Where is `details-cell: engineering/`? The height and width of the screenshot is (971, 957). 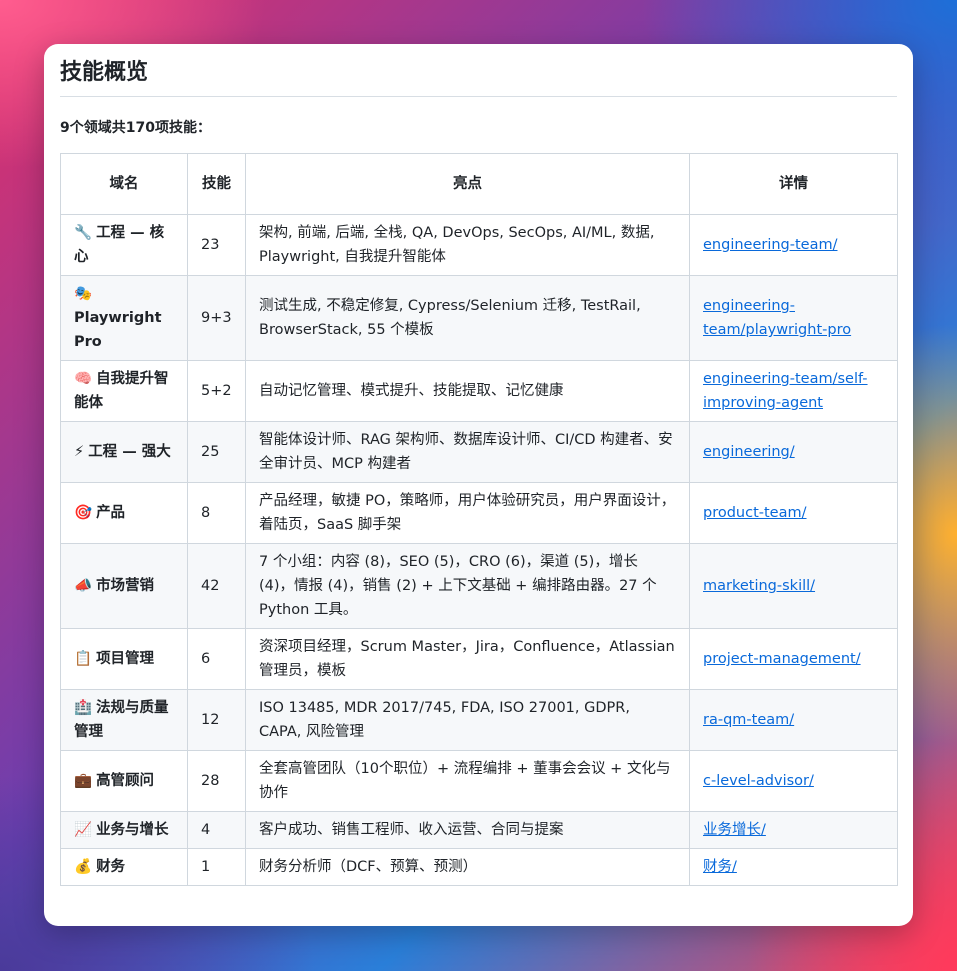
details-cell: engineering/ is located at coordinates (793, 452).